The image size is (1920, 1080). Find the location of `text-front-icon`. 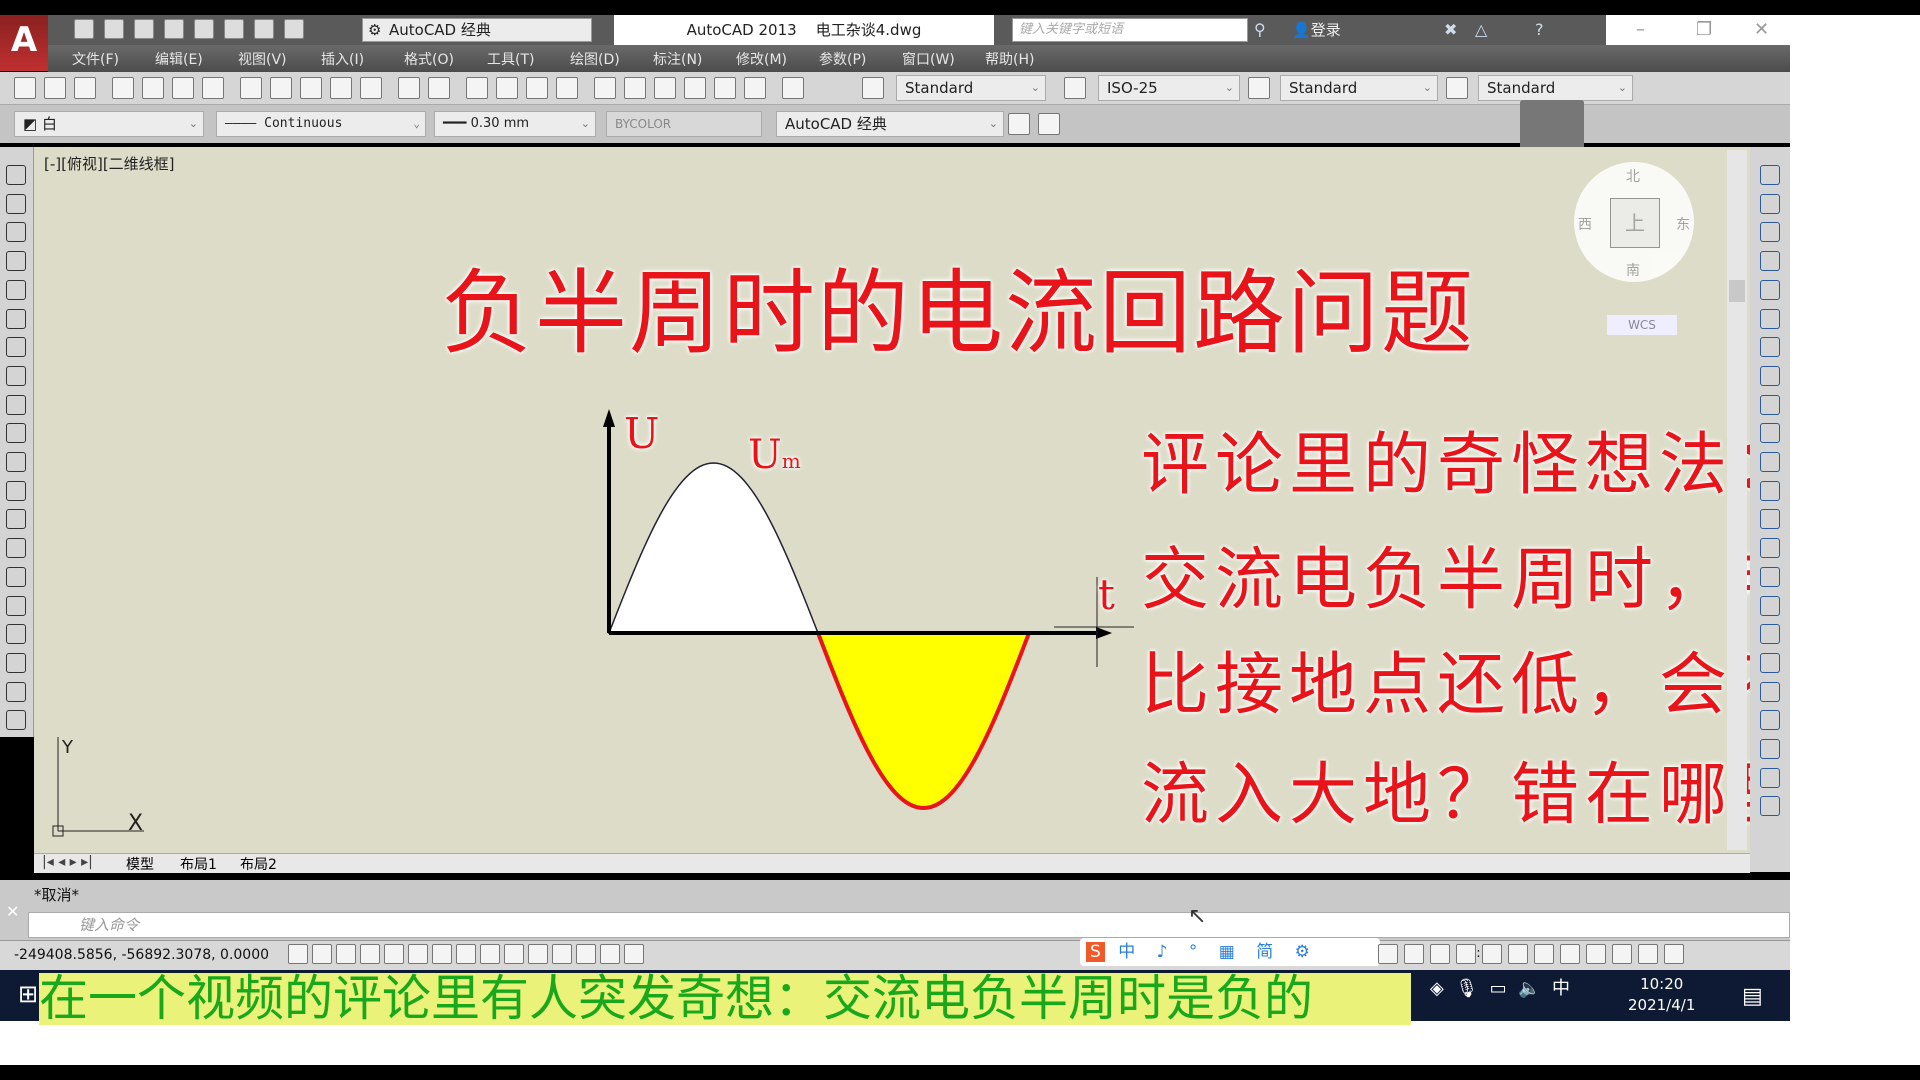

text-front-icon is located at coordinates (1770, 777).